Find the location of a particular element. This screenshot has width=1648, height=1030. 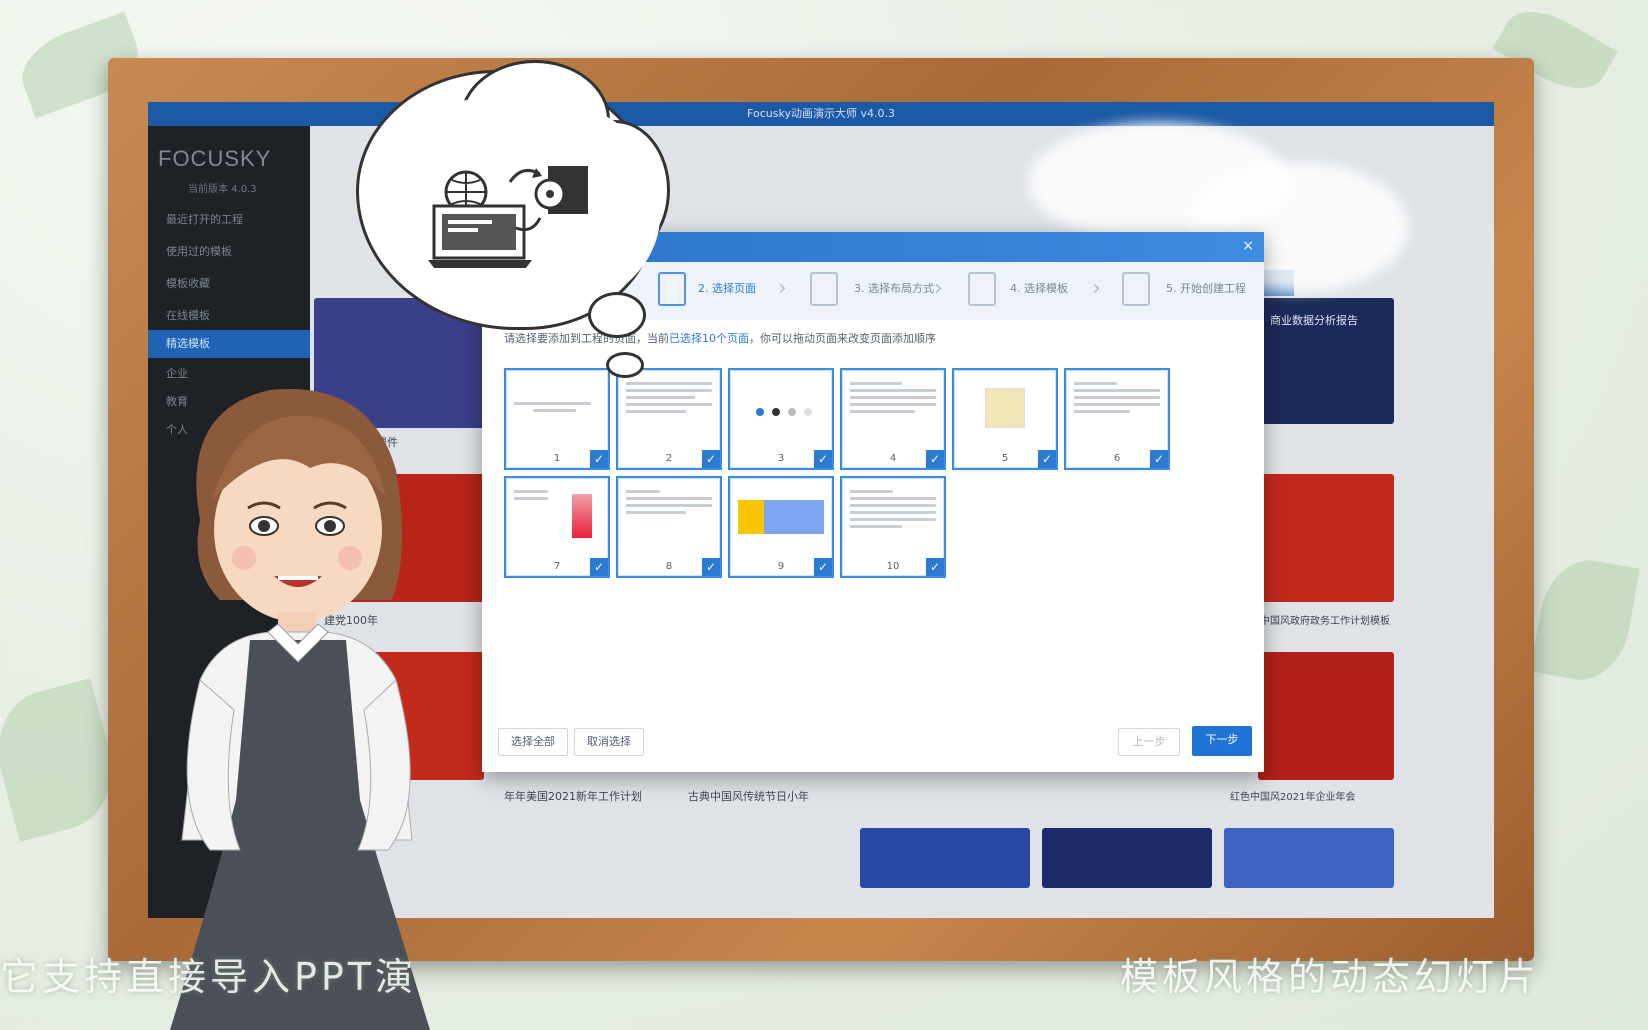

window-title: Focusky动画演示大师 v4.0.3 is located at coordinates (821, 114).